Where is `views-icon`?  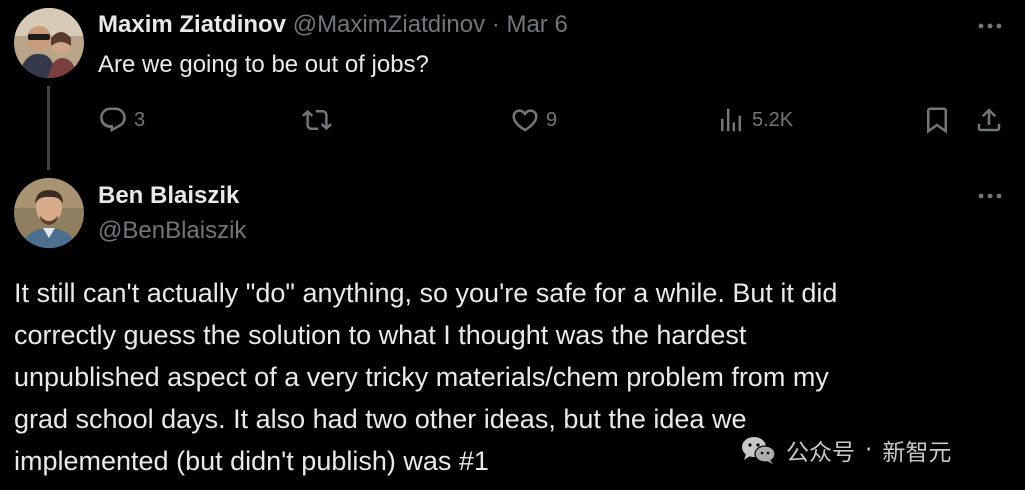 views-icon is located at coordinates (731, 120).